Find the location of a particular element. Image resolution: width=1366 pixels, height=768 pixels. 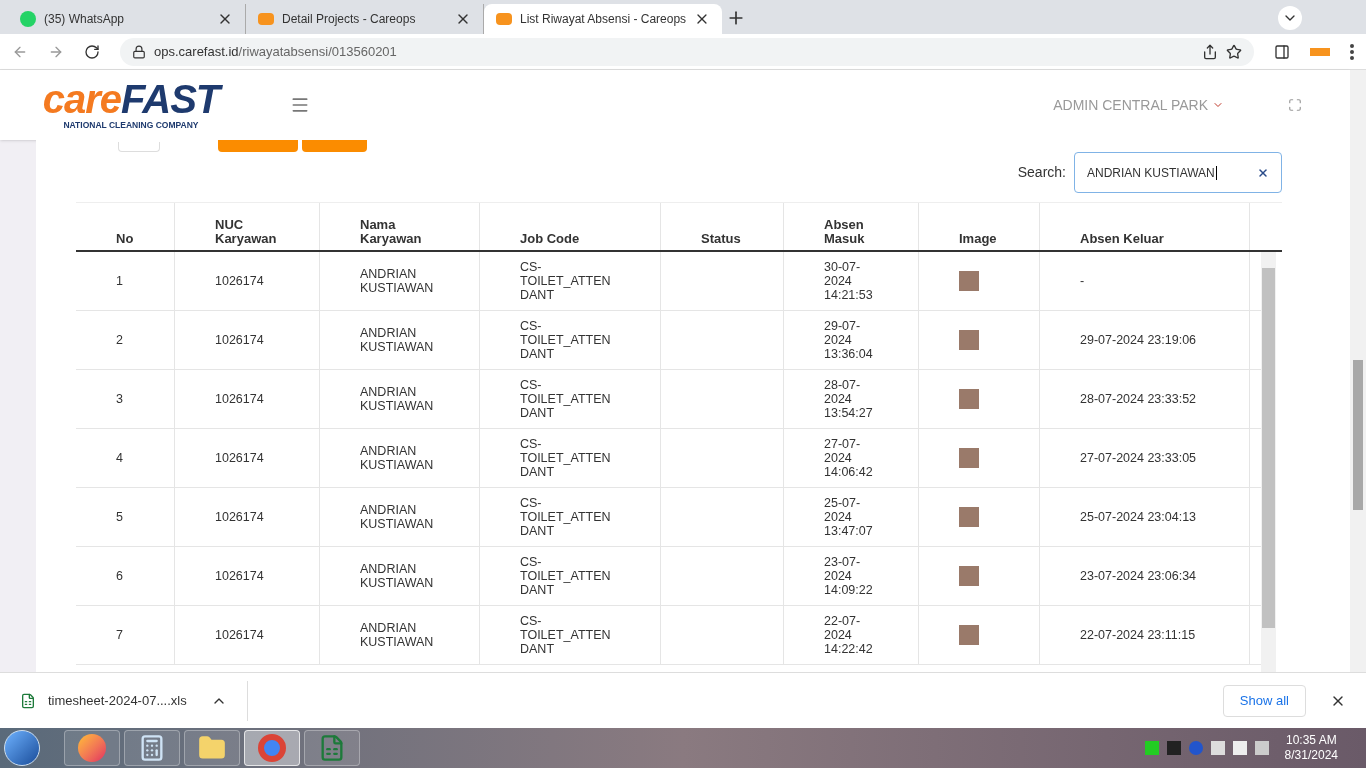

folder-icon is located at coordinates (212, 748).